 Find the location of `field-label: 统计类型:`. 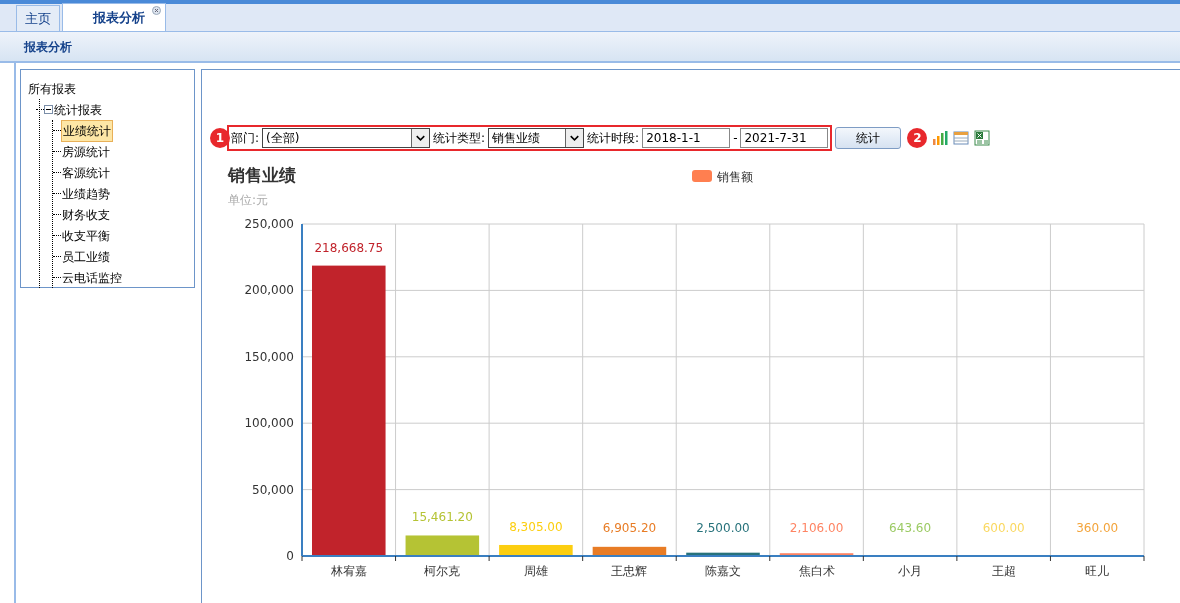

field-label: 统计类型: is located at coordinates (459, 138).